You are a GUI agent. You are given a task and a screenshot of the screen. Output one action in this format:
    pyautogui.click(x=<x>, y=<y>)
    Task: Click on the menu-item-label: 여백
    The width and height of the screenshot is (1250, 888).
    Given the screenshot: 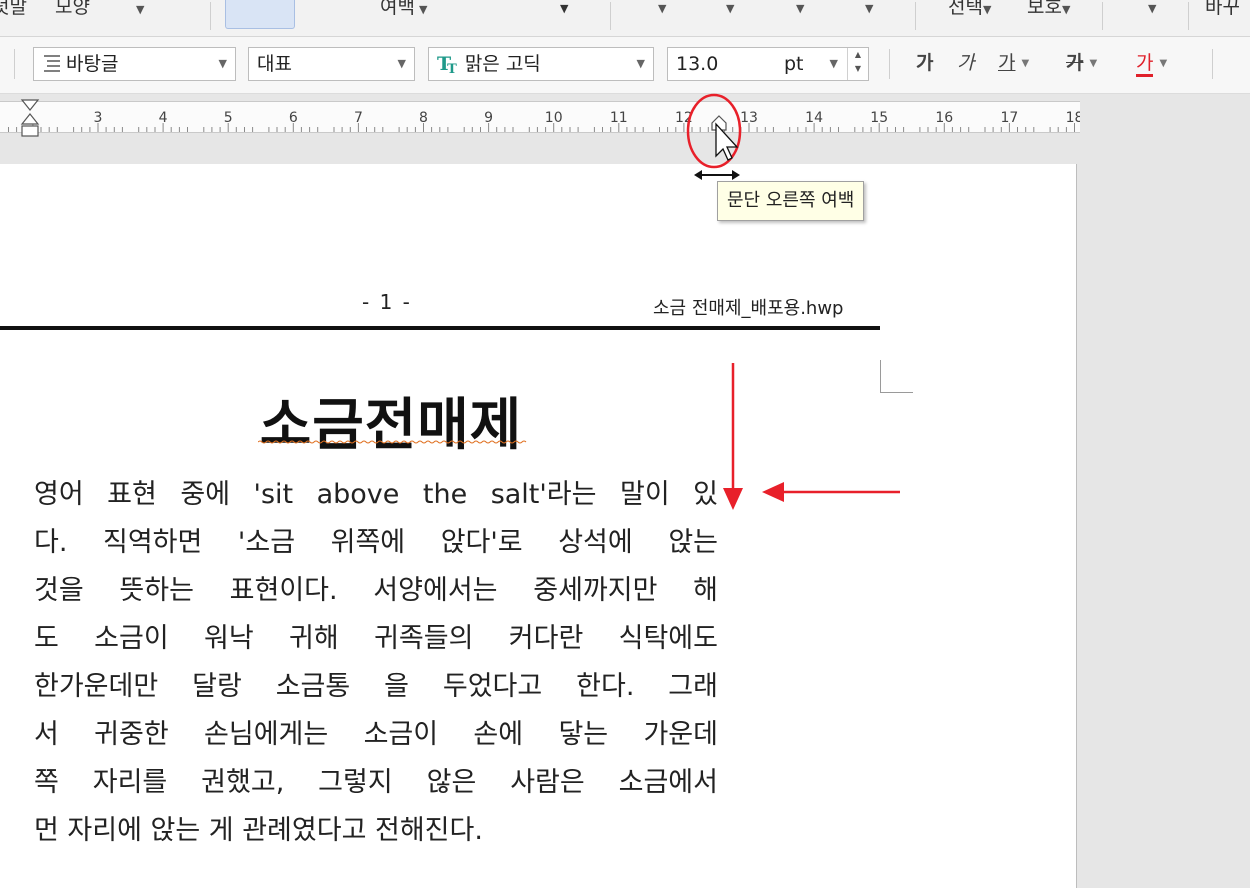 What is the action you would take?
    pyautogui.click(x=397, y=9)
    